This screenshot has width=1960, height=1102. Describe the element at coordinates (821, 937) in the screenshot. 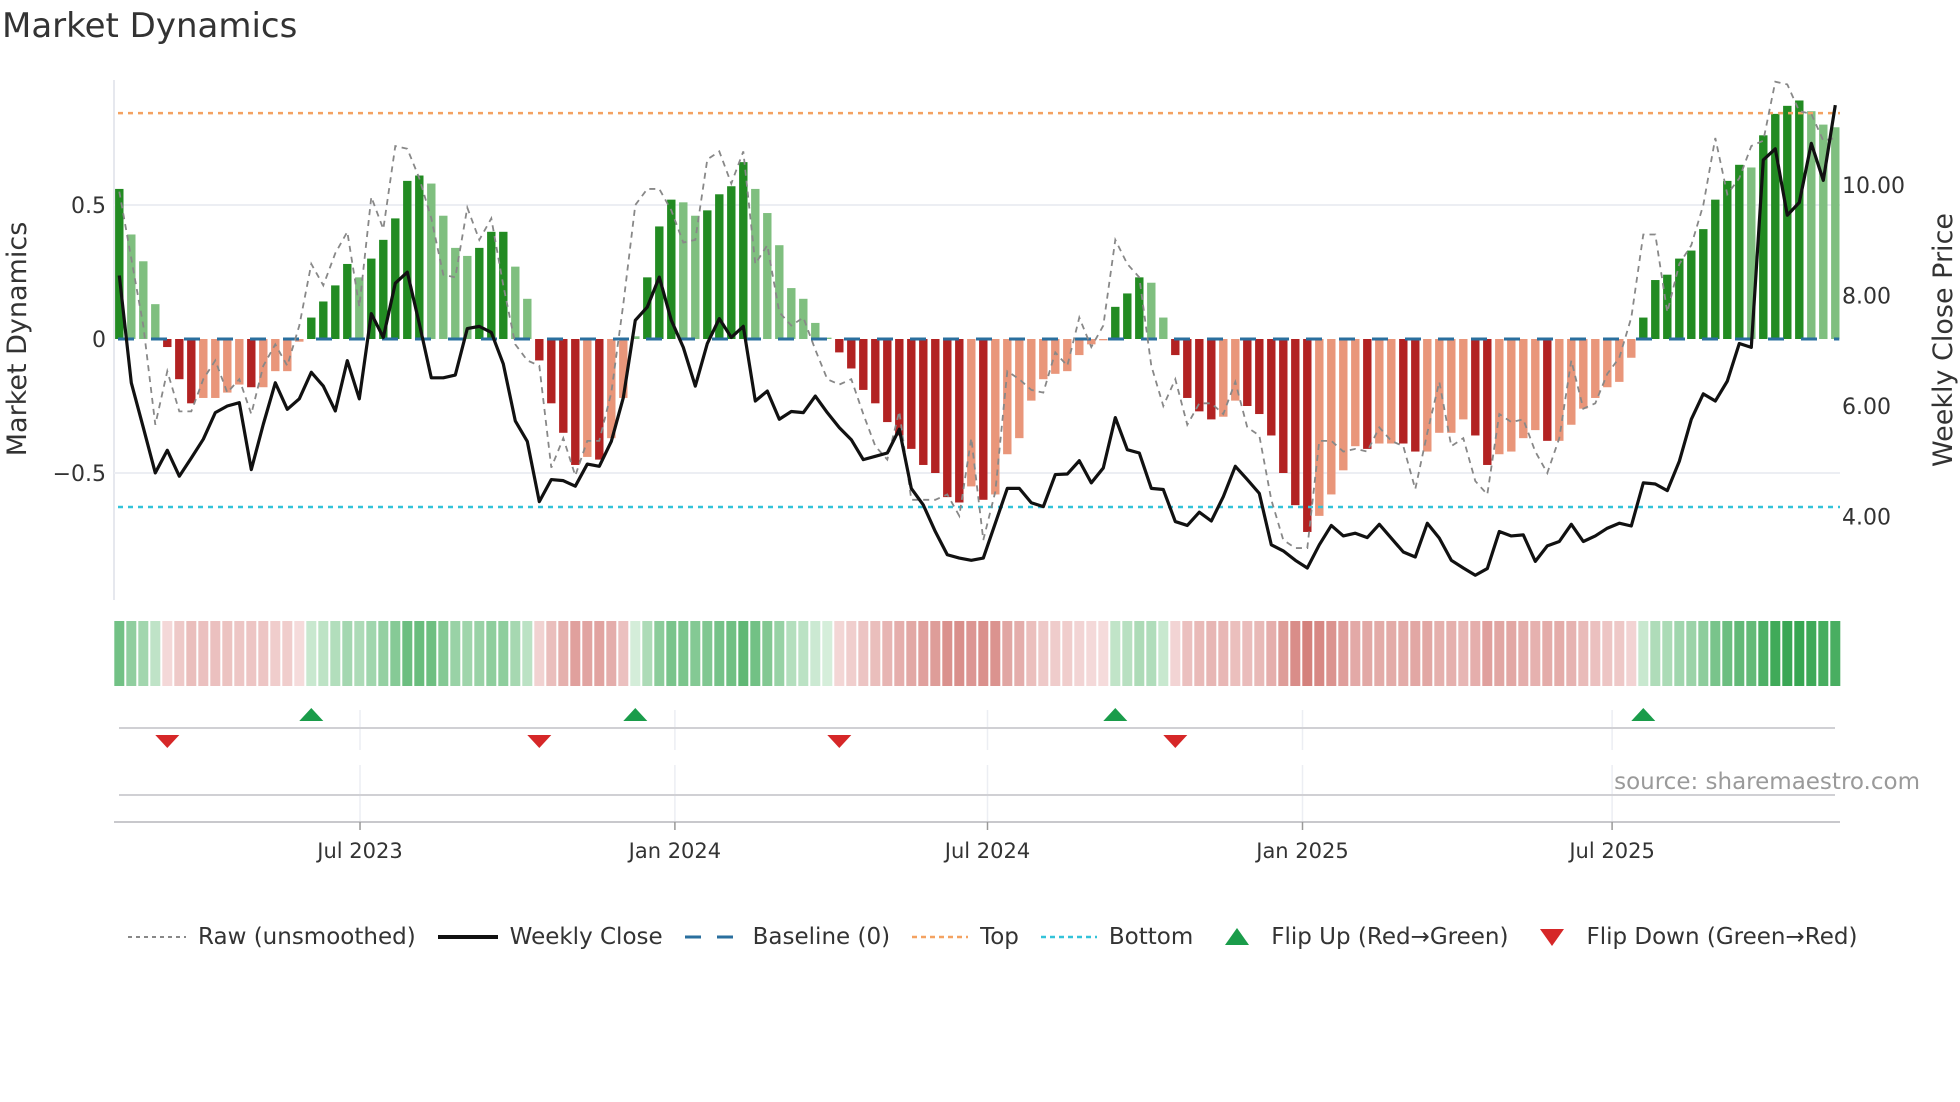

I see `legend-label: Baseline (0)` at that location.